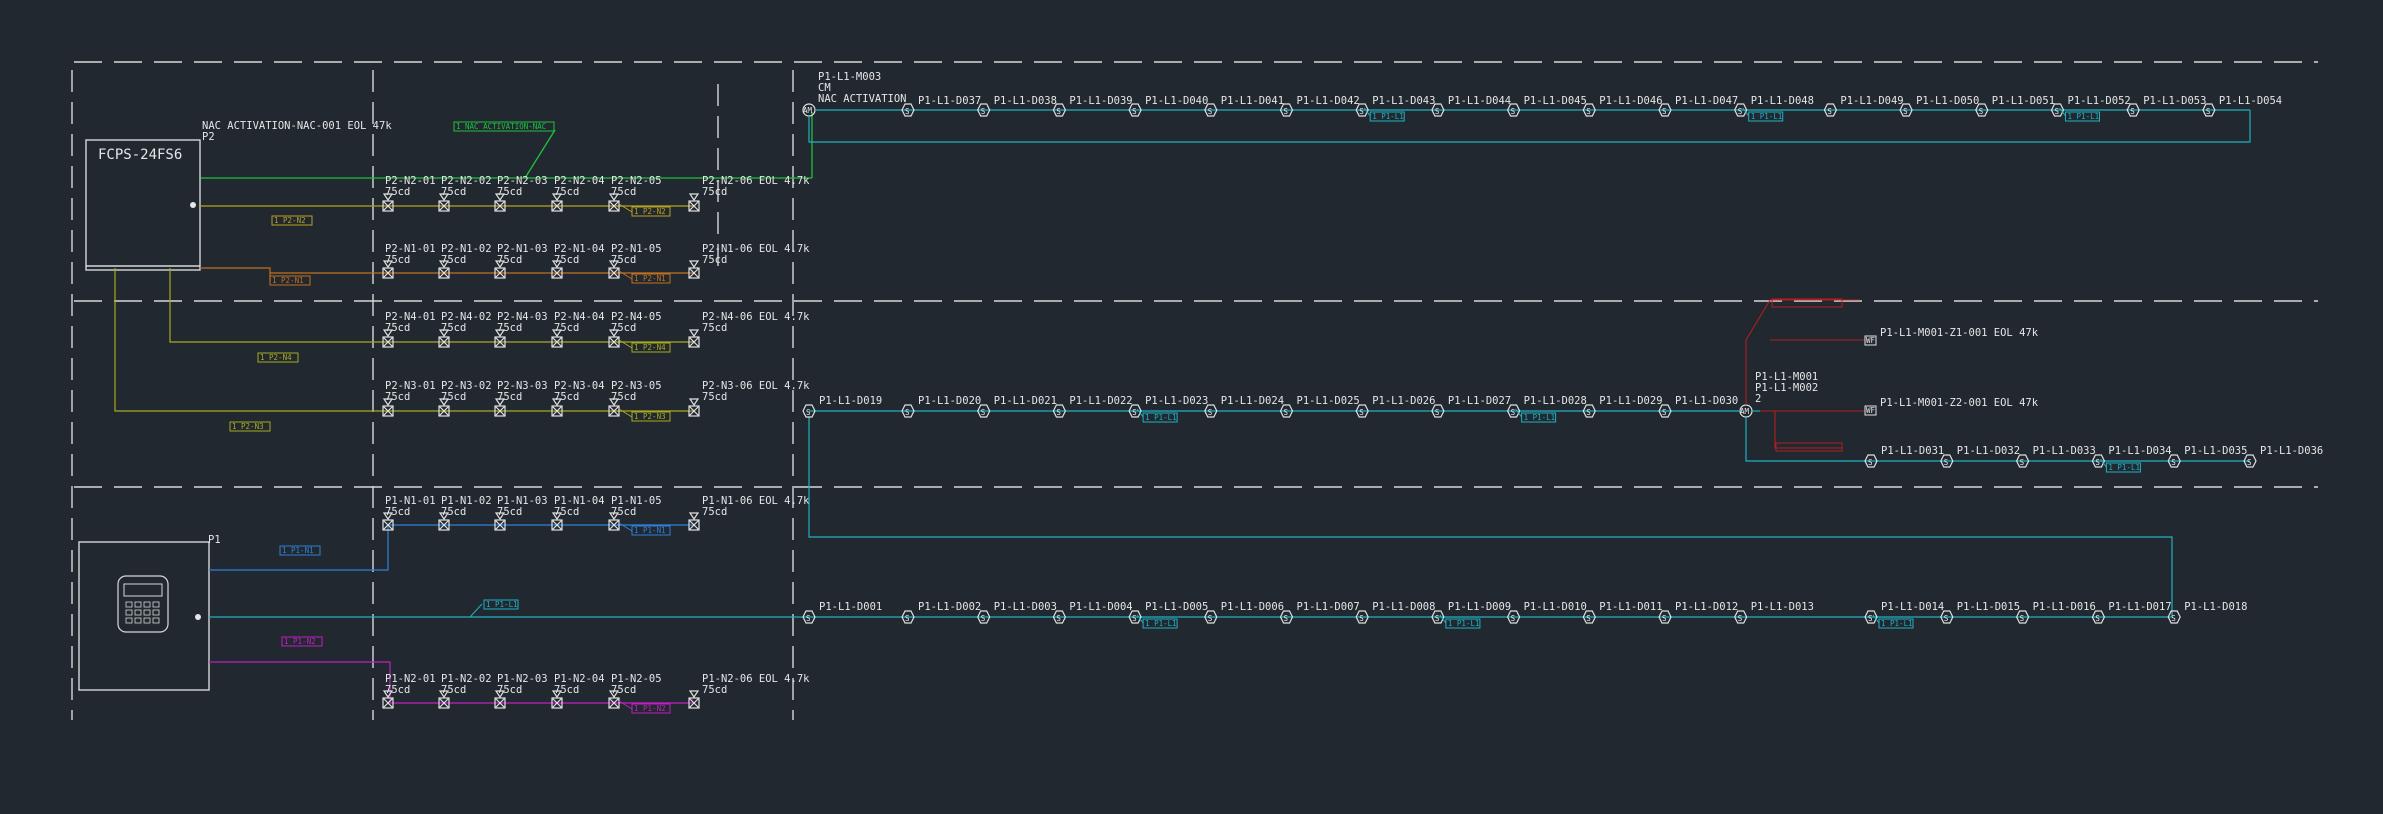  Describe the element at coordinates (1529, 126) in the screenshot. I see `slc-loop-top-return` at that location.